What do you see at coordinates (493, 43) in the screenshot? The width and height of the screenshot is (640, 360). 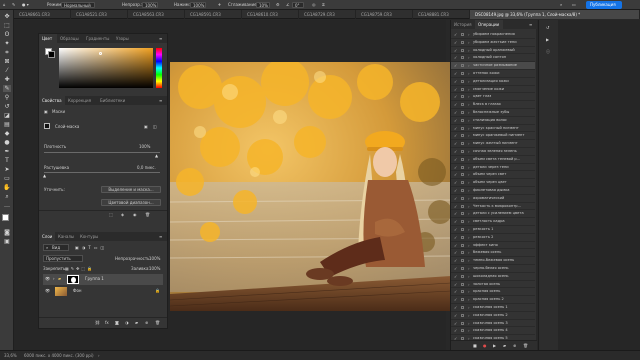 I see `action-item: ✓ › убираем жесткие тени` at bounding box center [493, 43].